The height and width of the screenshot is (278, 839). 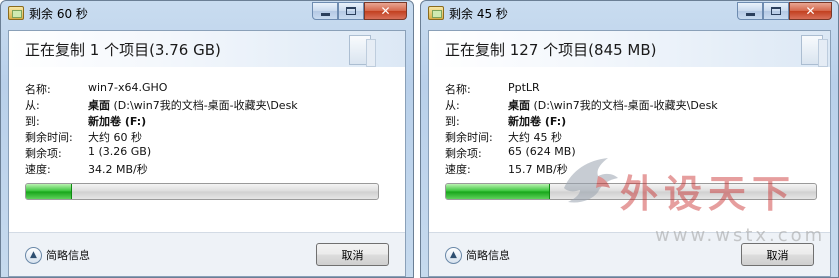 I want to click on dialog-header: 正在复制 1 个项目(3.76 GB), so click(x=207, y=49).